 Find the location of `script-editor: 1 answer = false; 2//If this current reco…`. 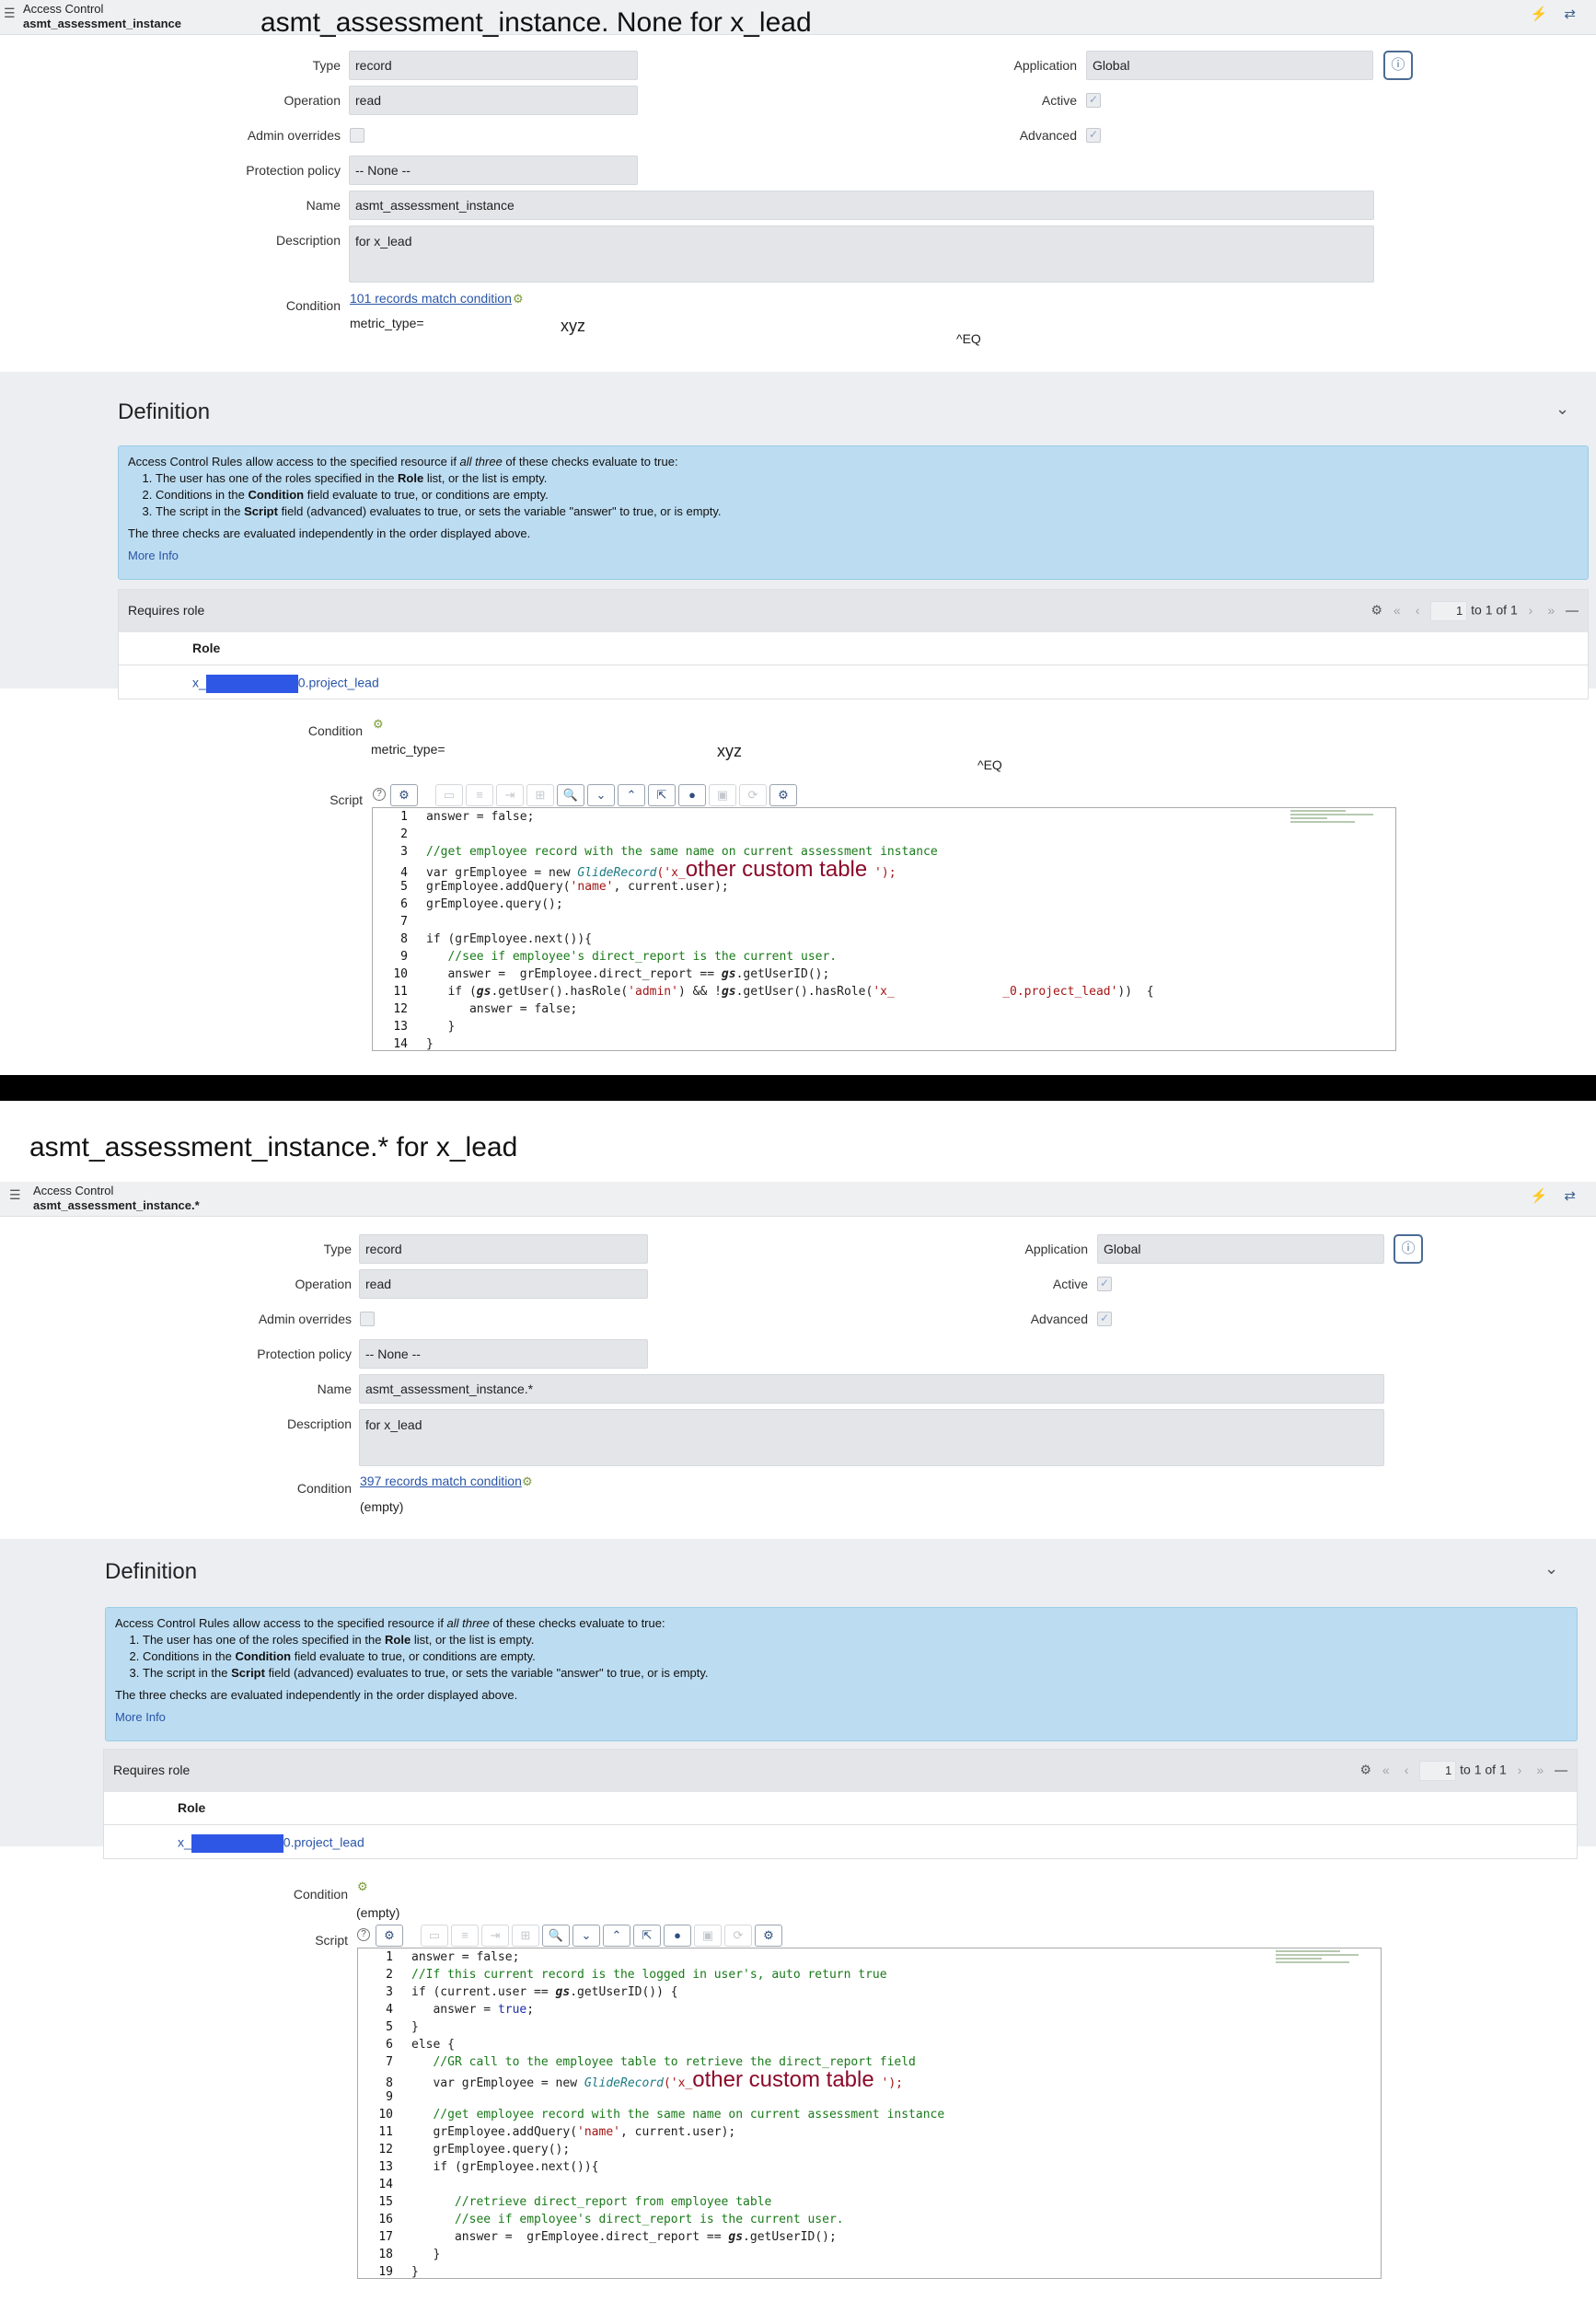

script-editor: 1 answer = false; 2//If this current reco… is located at coordinates (870, 2113).